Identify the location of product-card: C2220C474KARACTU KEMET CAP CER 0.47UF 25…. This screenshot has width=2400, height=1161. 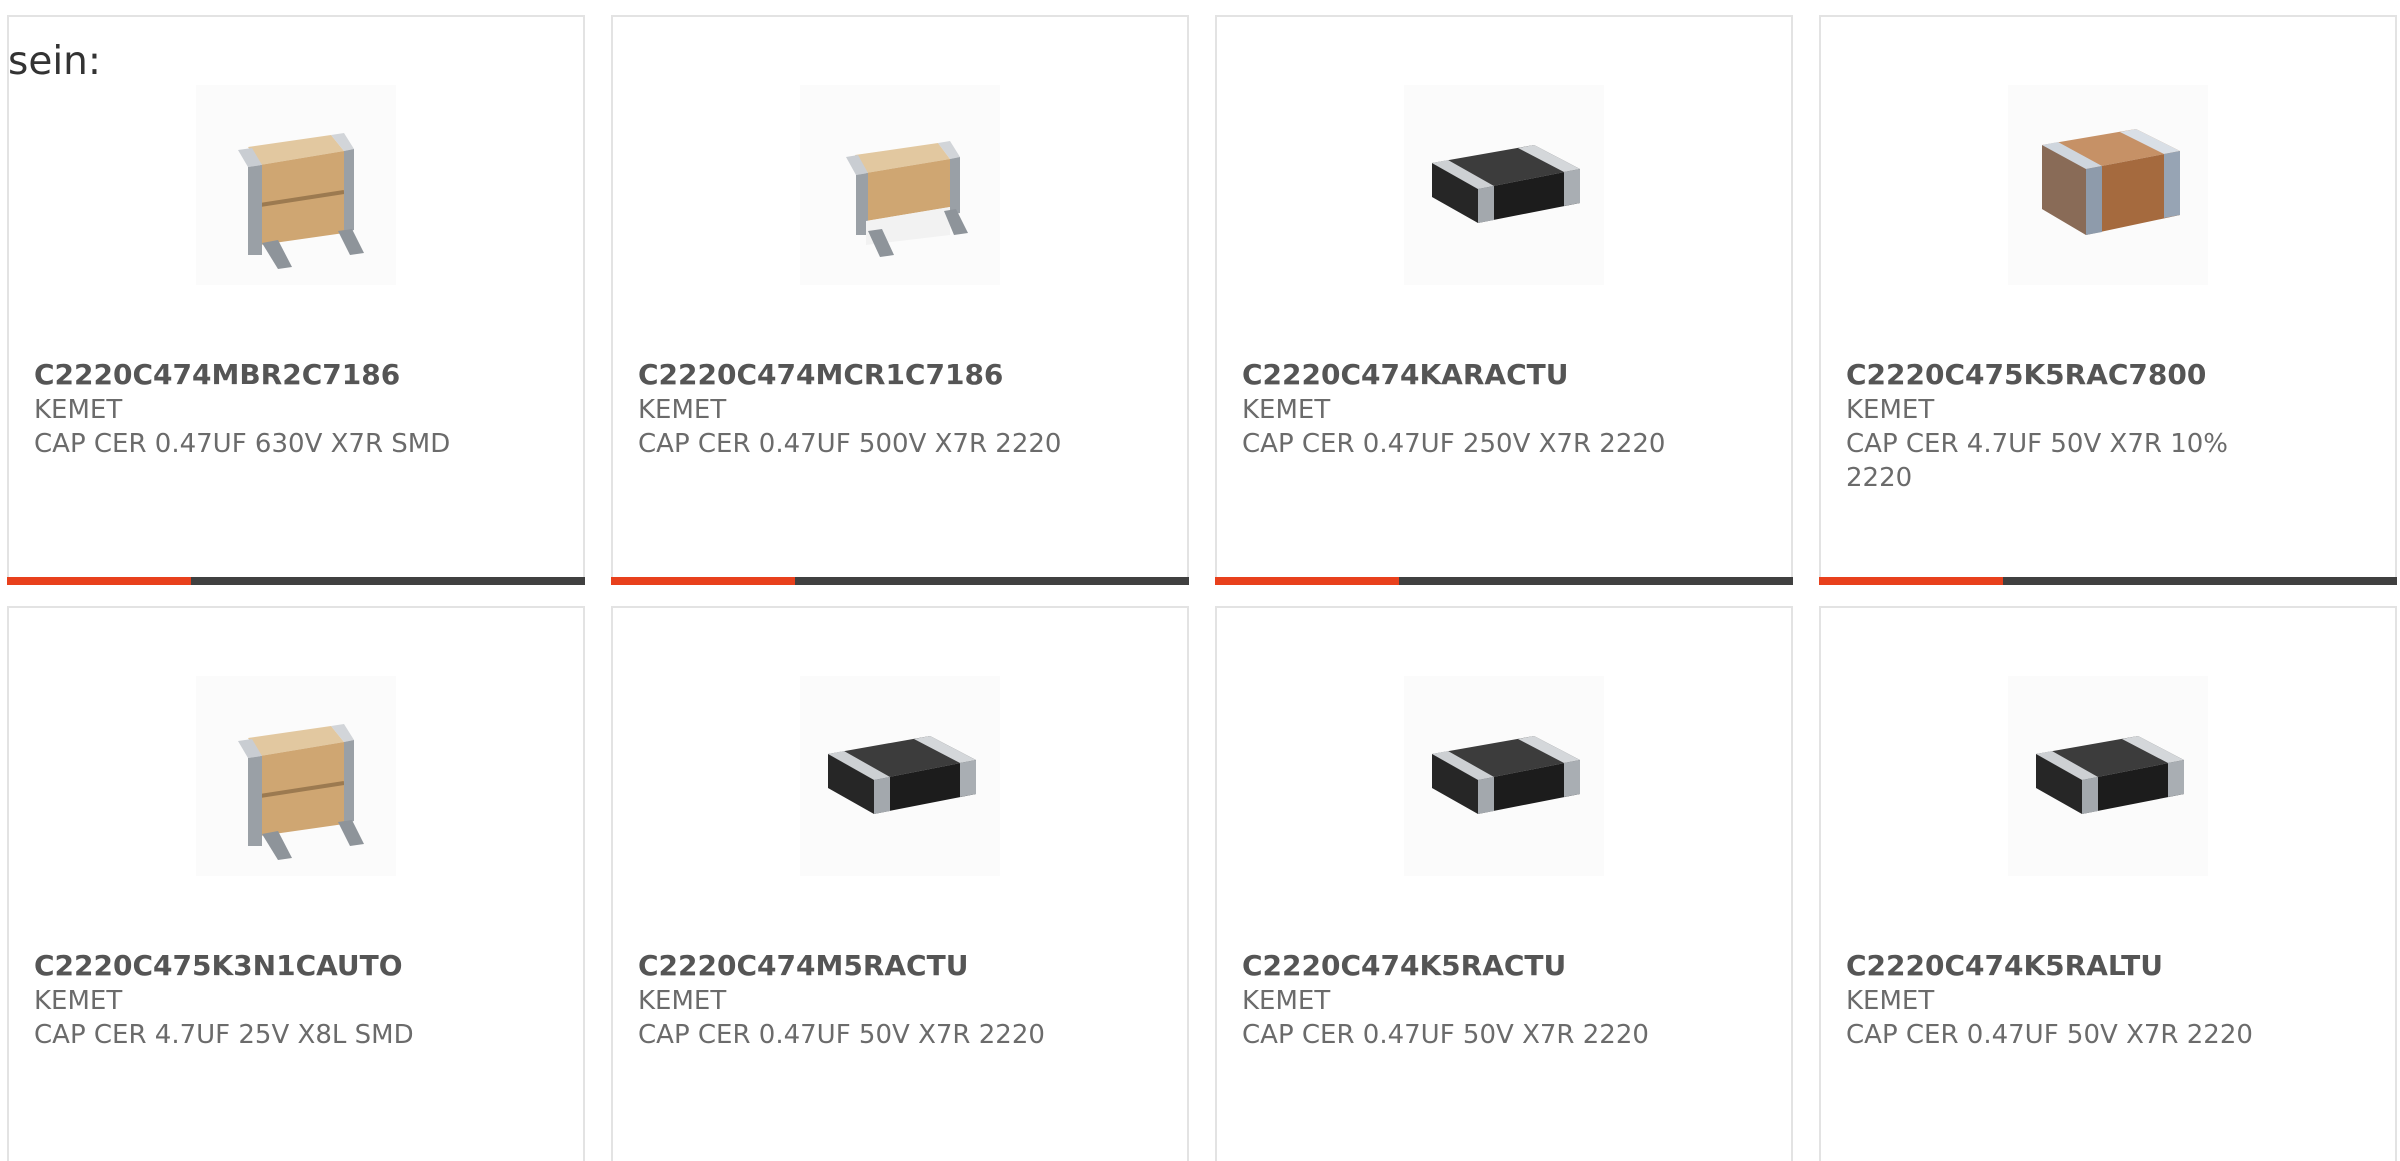
(1504, 300).